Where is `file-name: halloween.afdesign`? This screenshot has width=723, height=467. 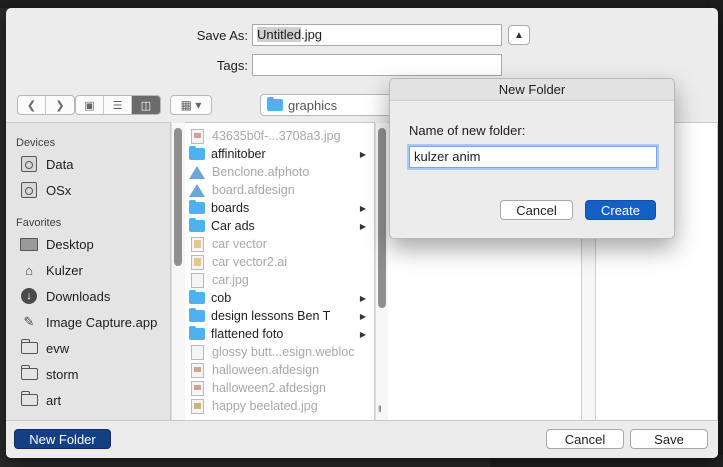
file-name: halloween.afdesign is located at coordinates (266, 370).